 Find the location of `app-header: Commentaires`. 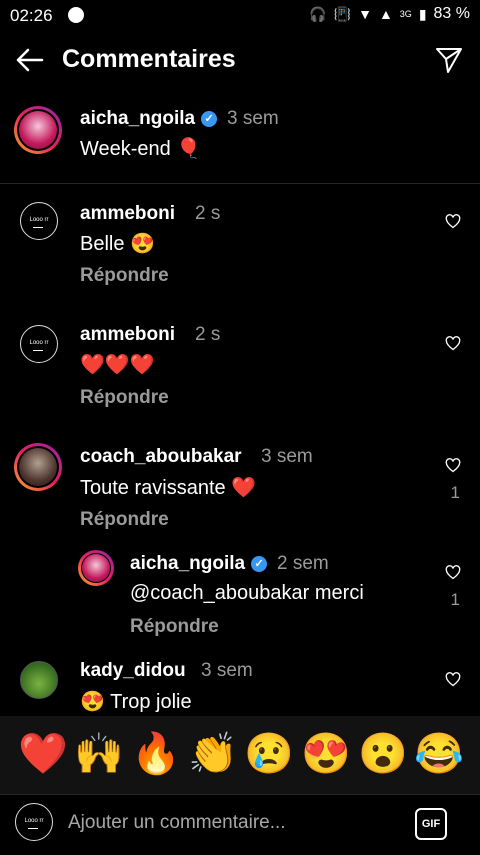

app-header: Commentaires is located at coordinates (240, 61).